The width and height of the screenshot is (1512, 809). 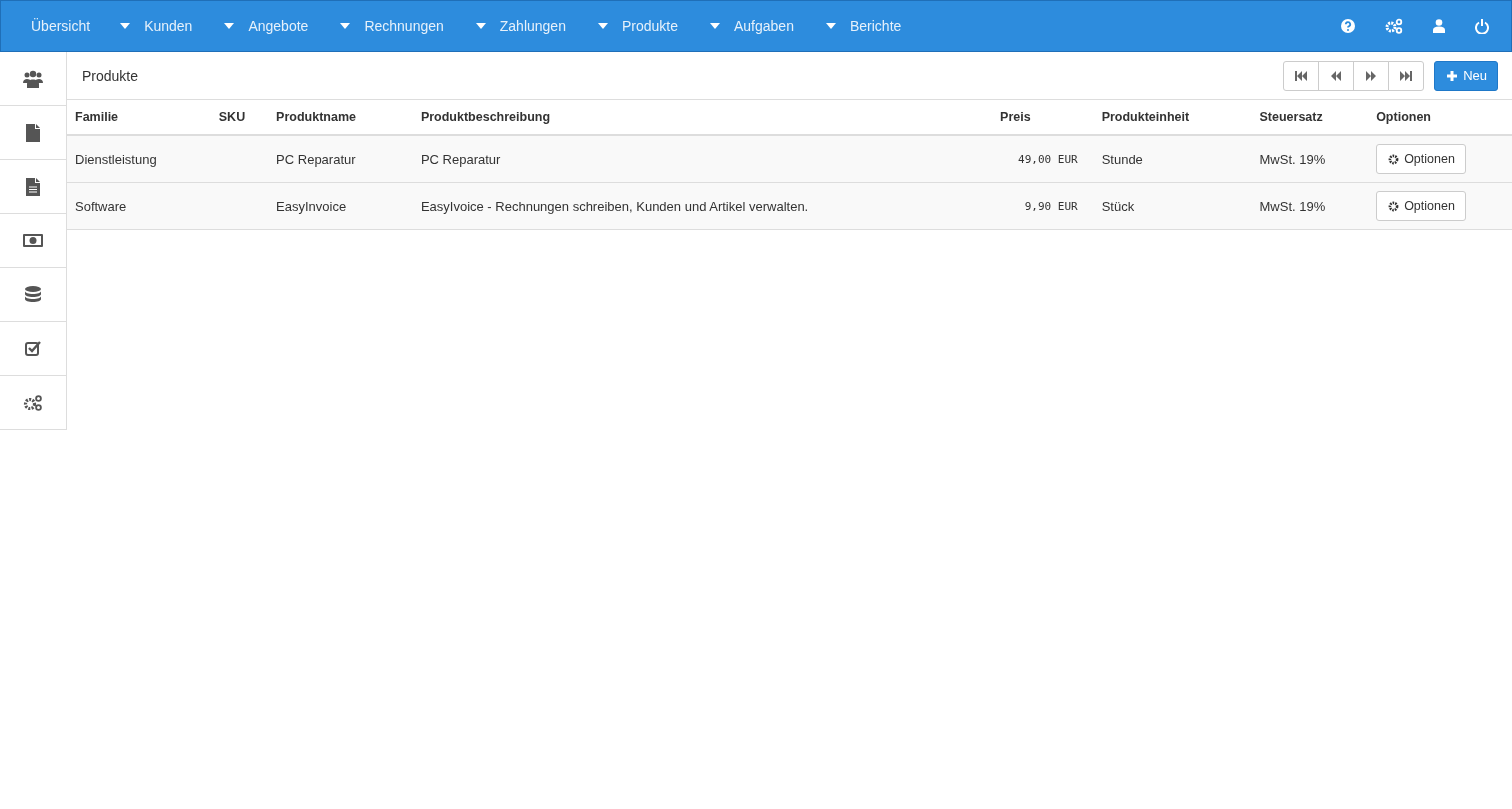 What do you see at coordinates (1348, 26) in the screenshot?
I see `help-icon` at bounding box center [1348, 26].